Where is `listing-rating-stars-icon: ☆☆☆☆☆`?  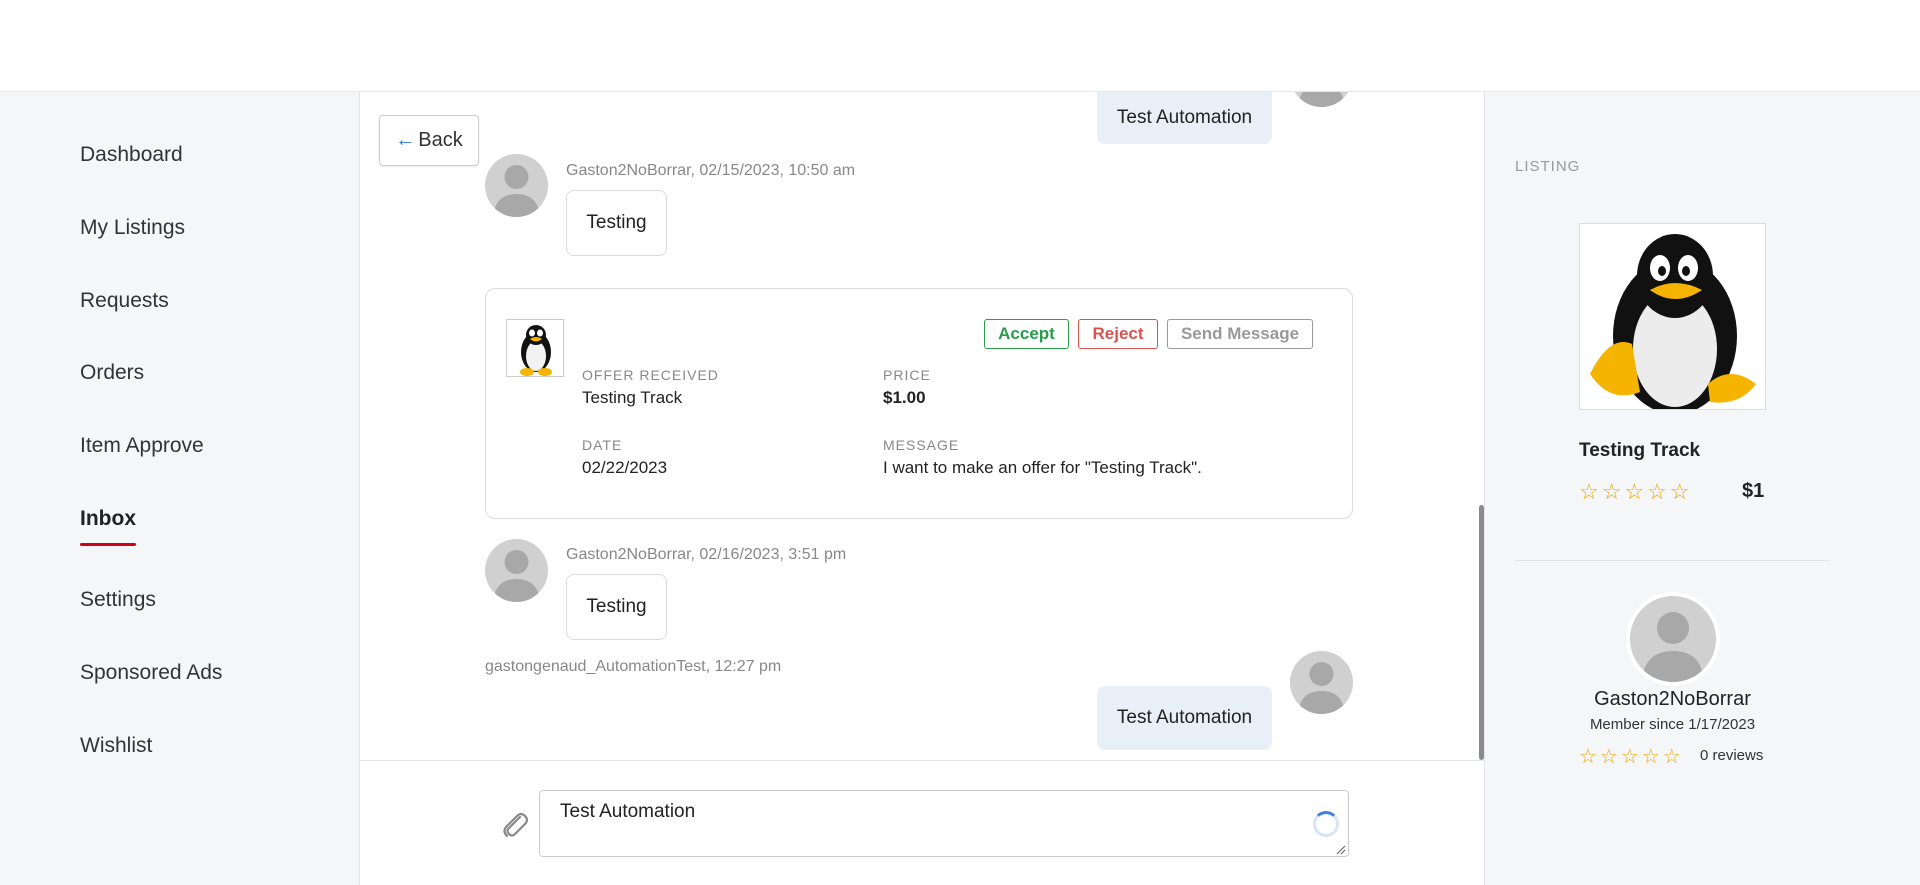
listing-rating-stars-icon: ☆☆☆☆☆ is located at coordinates (1636, 491).